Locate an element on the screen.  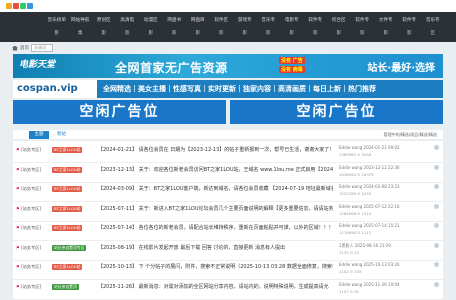
nav-item: 集 is located at coordinates (81, 33).